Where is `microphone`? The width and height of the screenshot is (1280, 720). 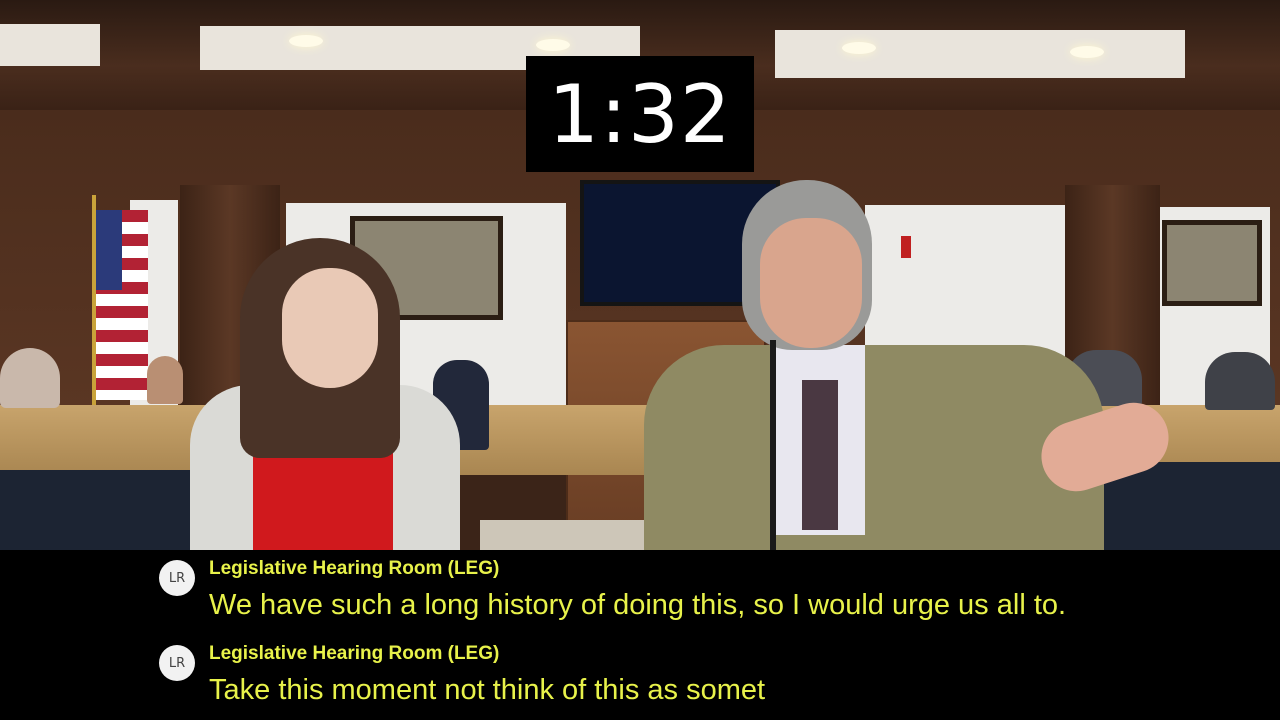
microphone is located at coordinates (773, 445).